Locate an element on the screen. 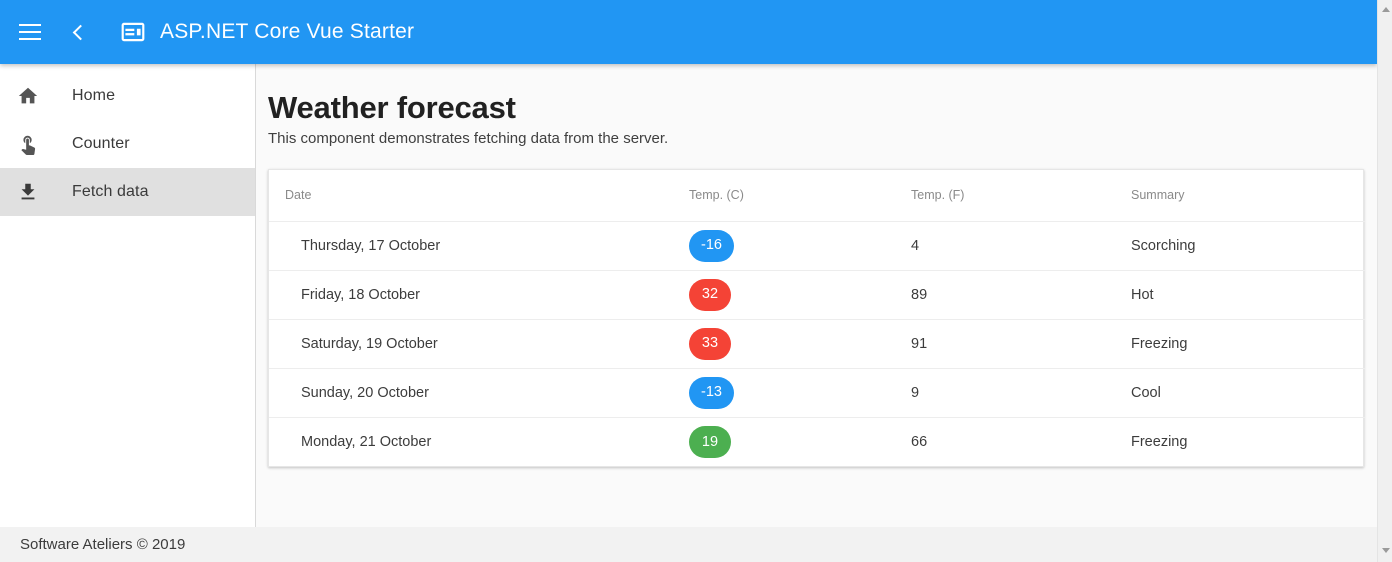 The height and width of the screenshot is (562, 1392). table-header-row: Date Temp. (C) Temp. (F) Summary is located at coordinates (817, 196).